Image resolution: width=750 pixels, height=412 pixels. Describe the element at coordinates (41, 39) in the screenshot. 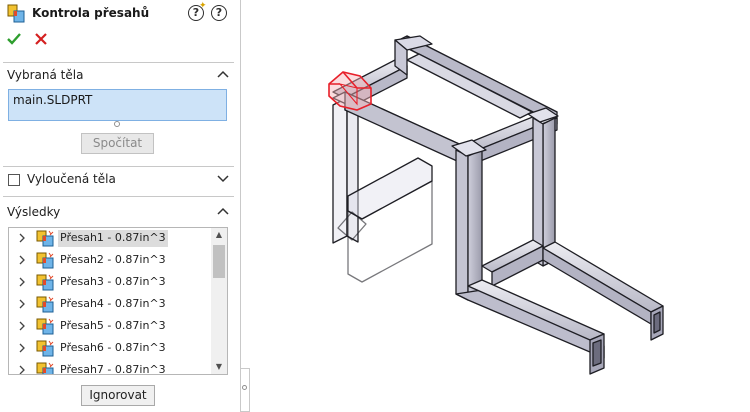

I see `cancel-button` at that location.